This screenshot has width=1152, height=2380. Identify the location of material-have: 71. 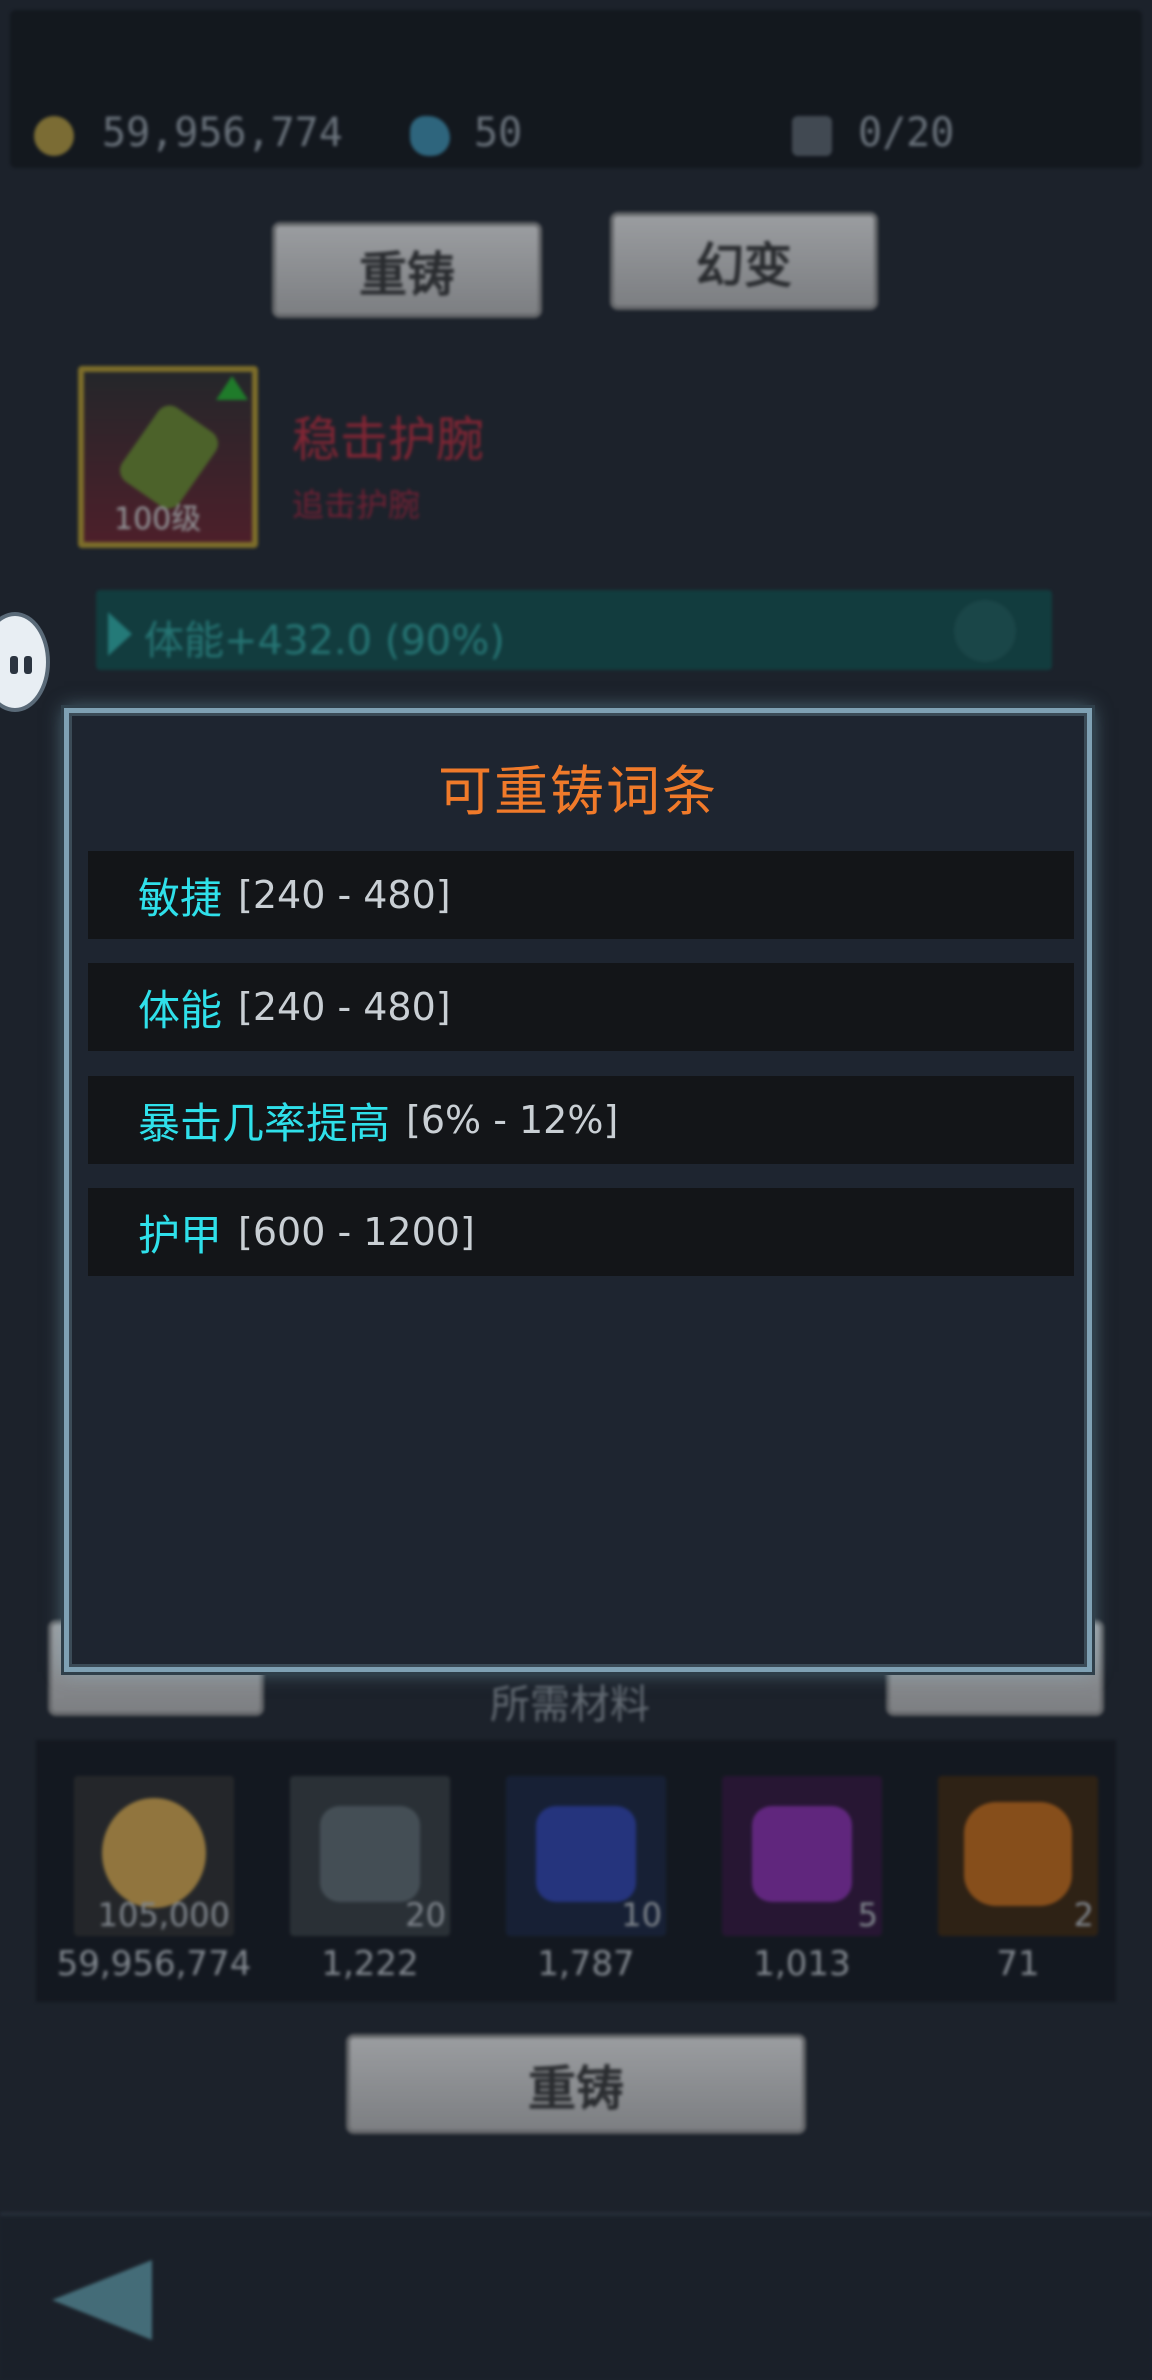
(1018, 1964).